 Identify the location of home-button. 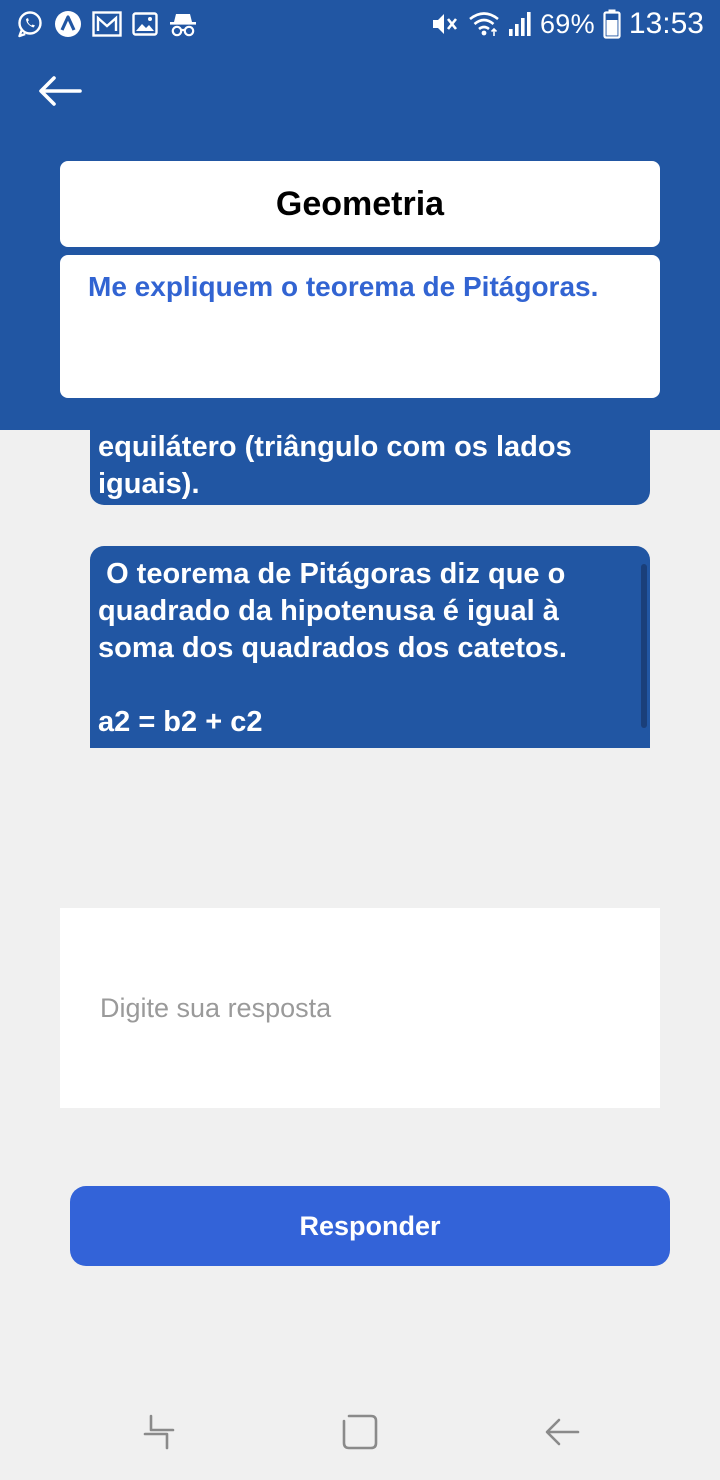
(360, 1432).